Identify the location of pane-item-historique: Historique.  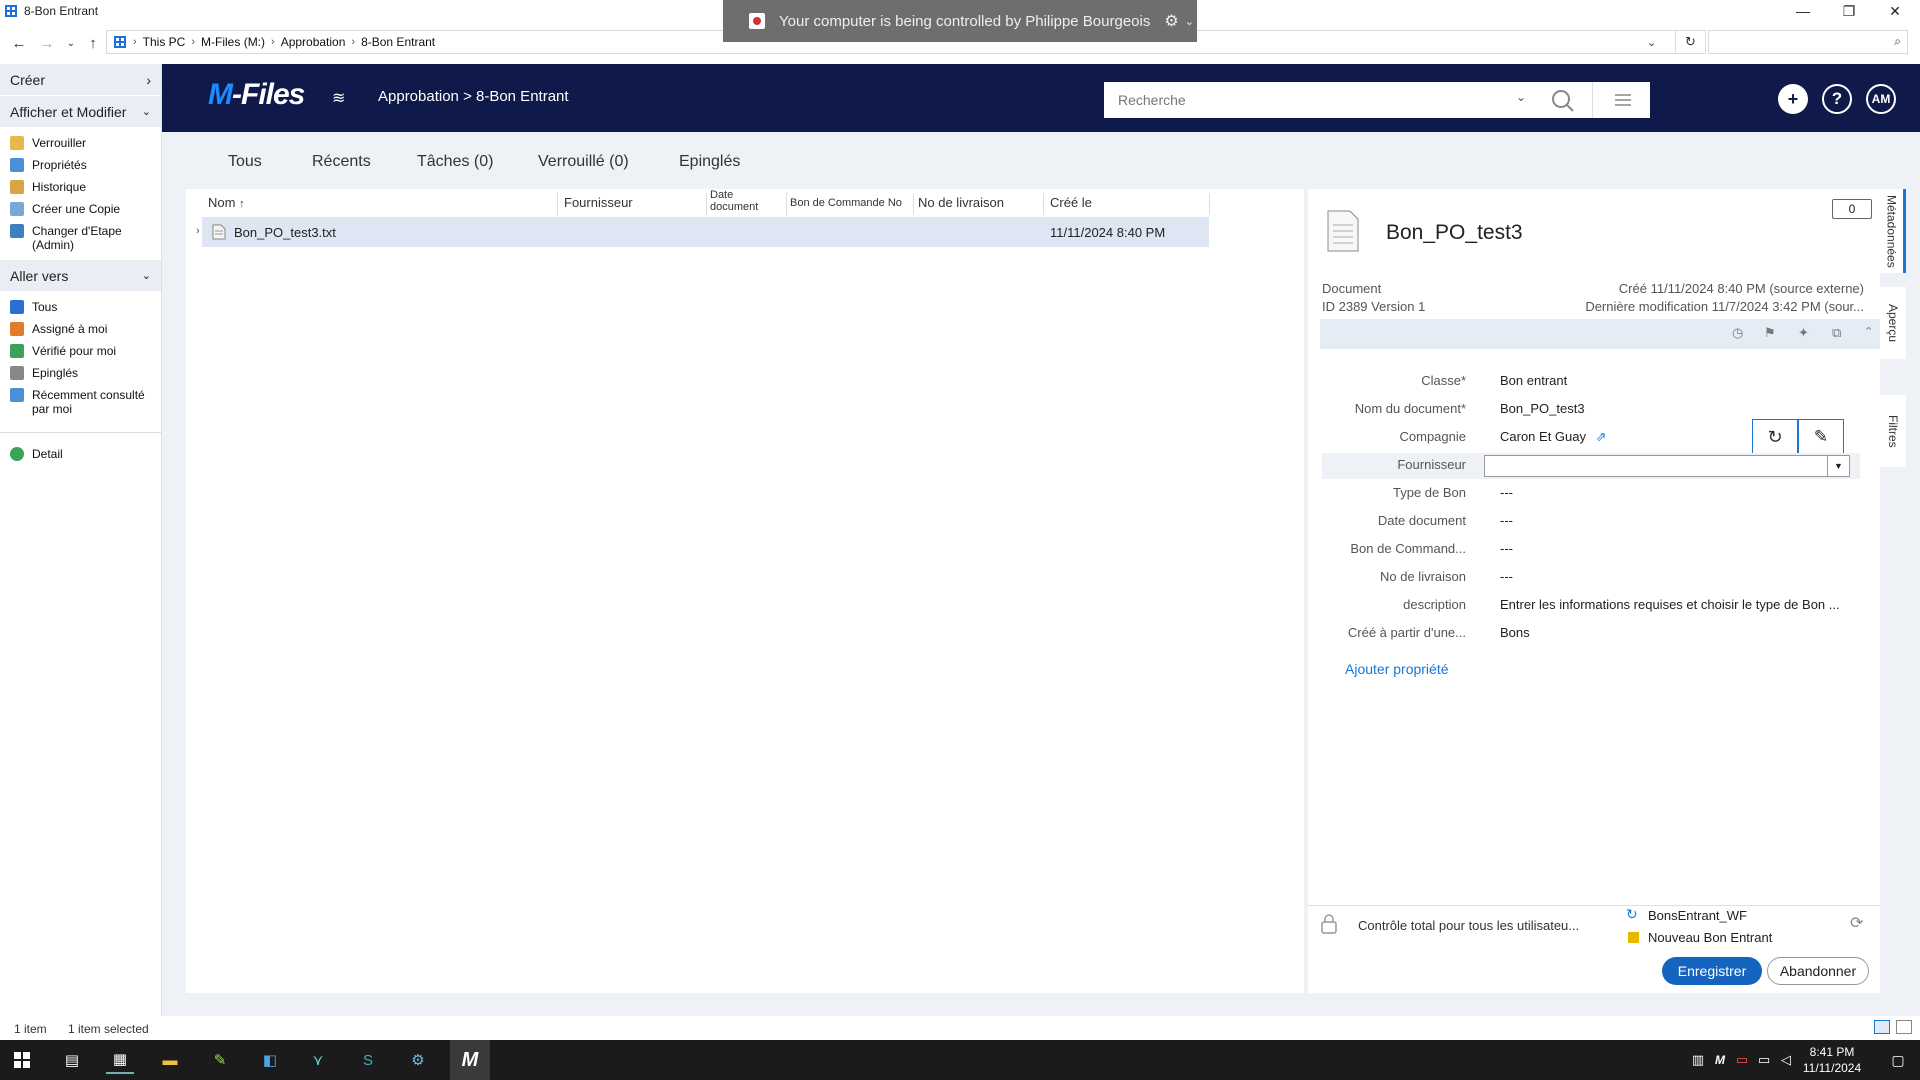
(80, 187).